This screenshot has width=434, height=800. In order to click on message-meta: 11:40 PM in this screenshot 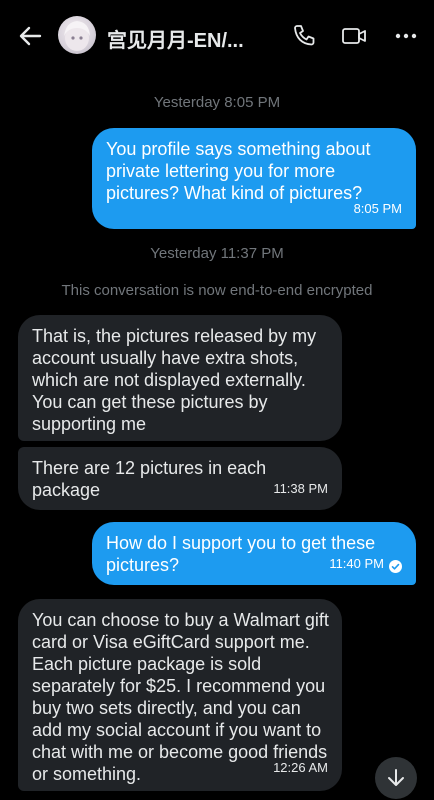, I will do `click(365, 564)`.